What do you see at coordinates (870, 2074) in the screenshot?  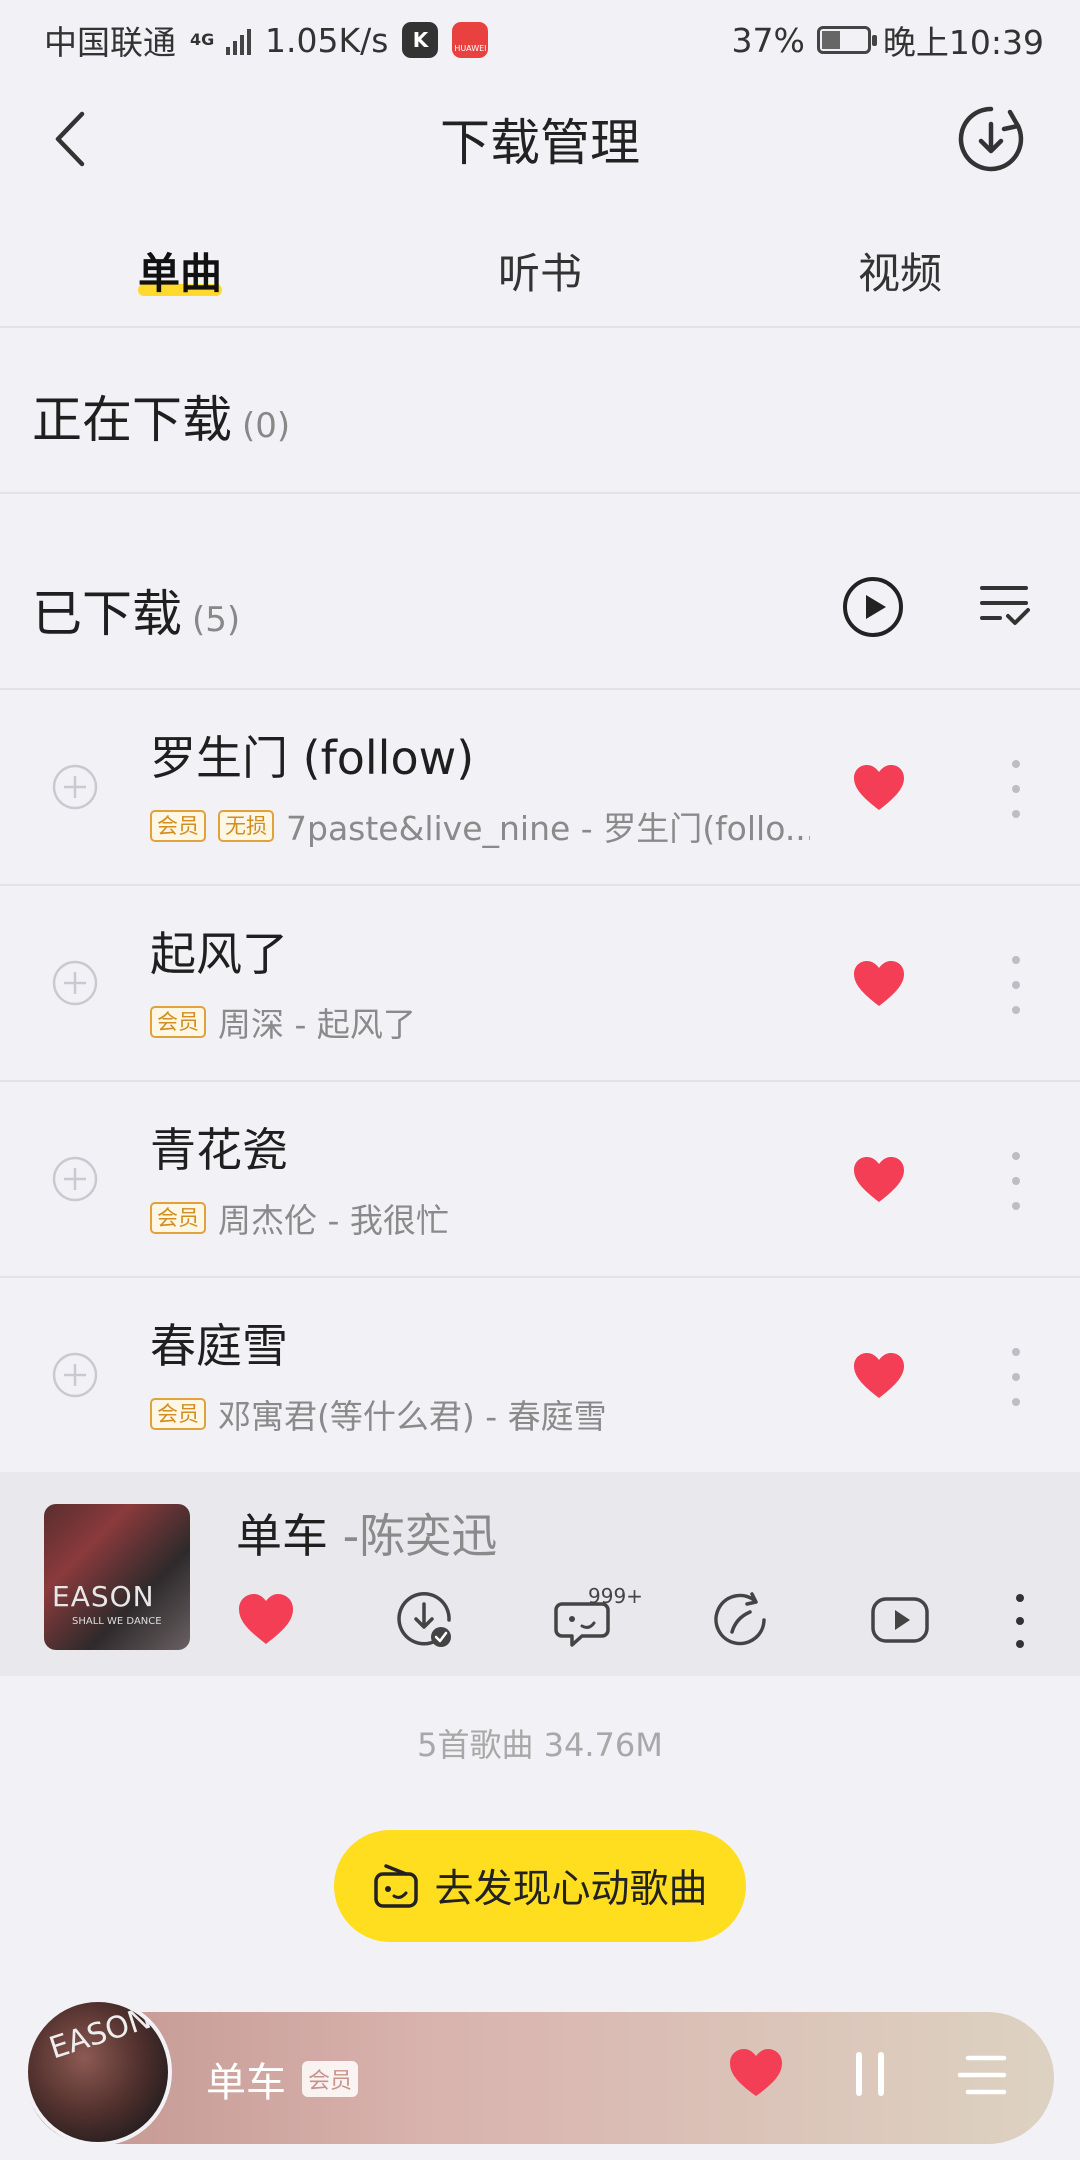 I see `pause-icon` at bounding box center [870, 2074].